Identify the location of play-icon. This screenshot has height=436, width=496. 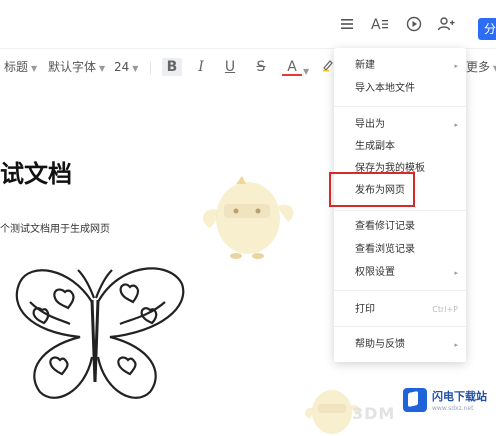
(414, 25).